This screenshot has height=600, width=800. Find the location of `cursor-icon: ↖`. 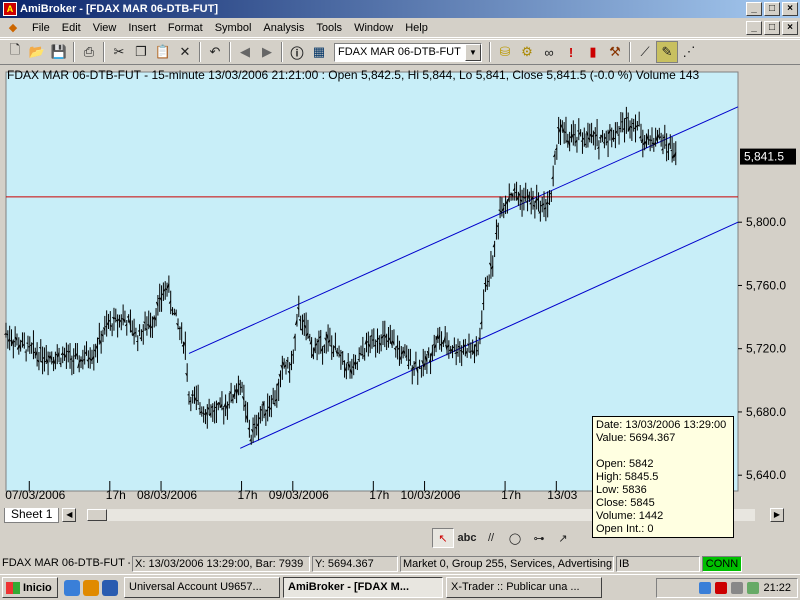

cursor-icon: ↖ is located at coordinates (443, 538).